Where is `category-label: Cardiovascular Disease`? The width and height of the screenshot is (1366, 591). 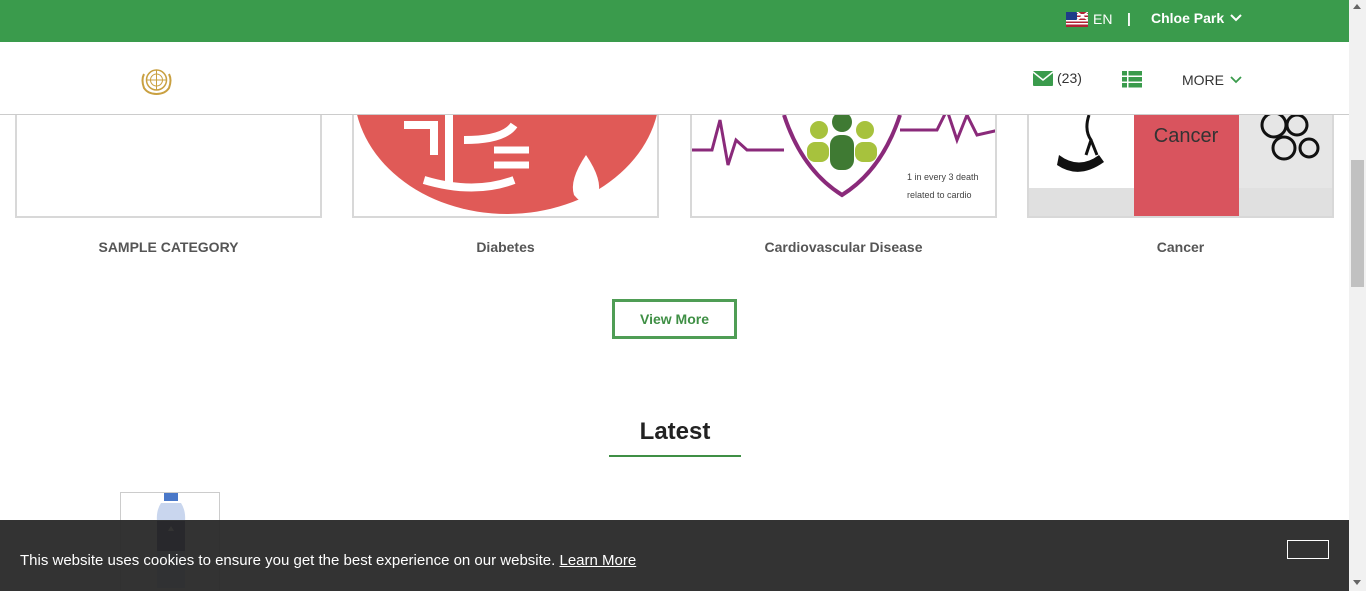 category-label: Cardiovascular Disease is located at coordinates (843, 247).